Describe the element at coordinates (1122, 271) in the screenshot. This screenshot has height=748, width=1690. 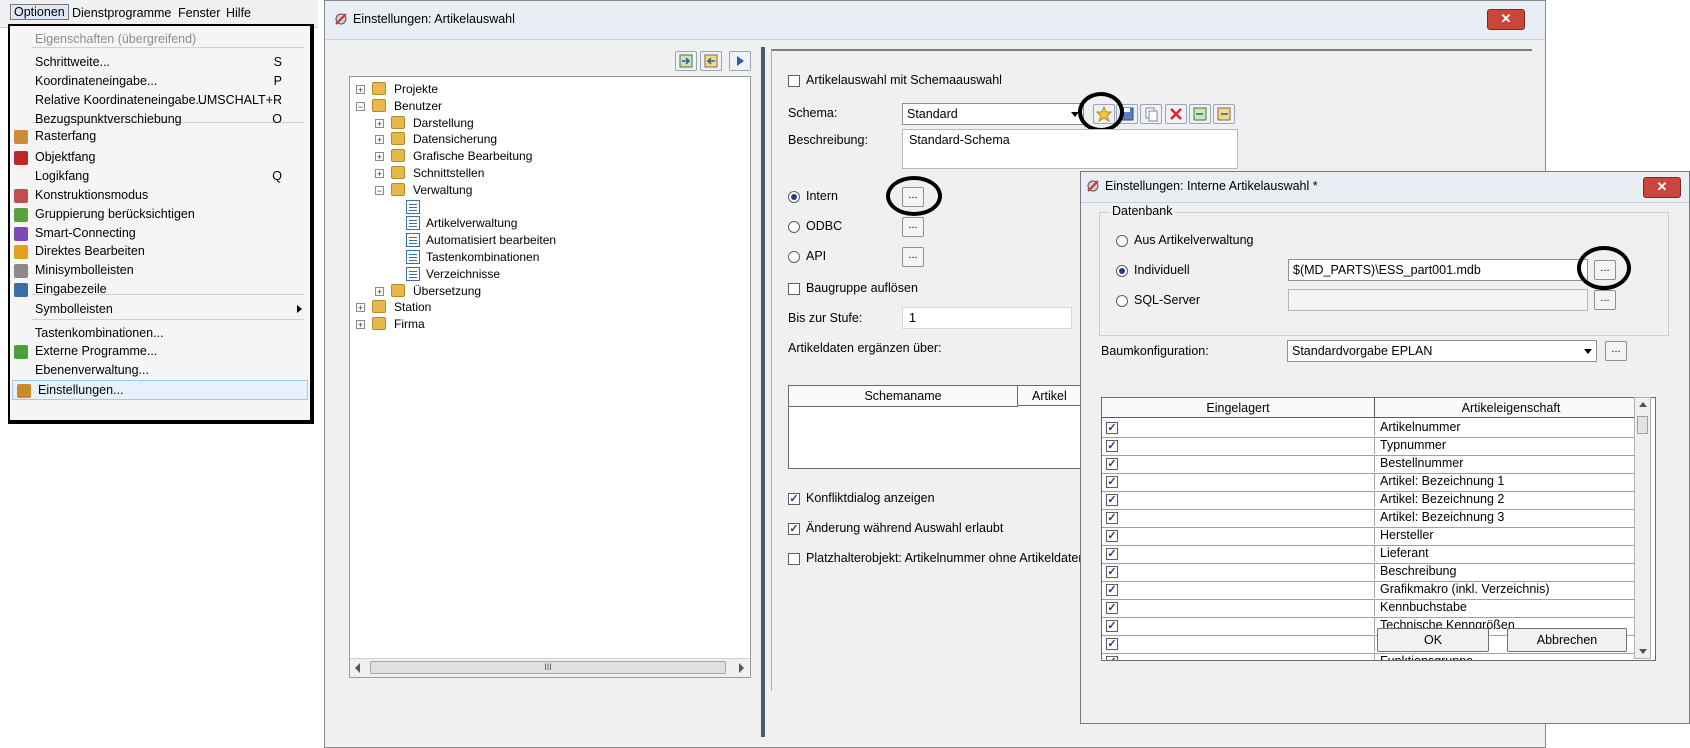
I see `individuell-radio` at that location.